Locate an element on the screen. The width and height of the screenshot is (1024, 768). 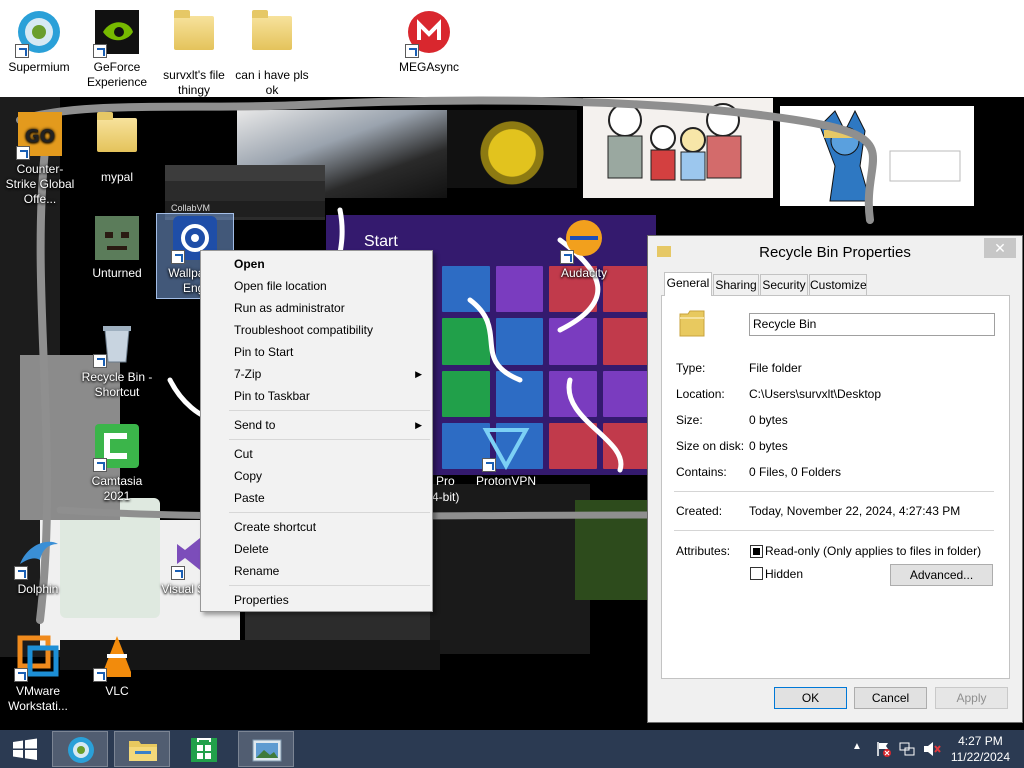
csgo-icon: GO is located at coordinates (40, 135).